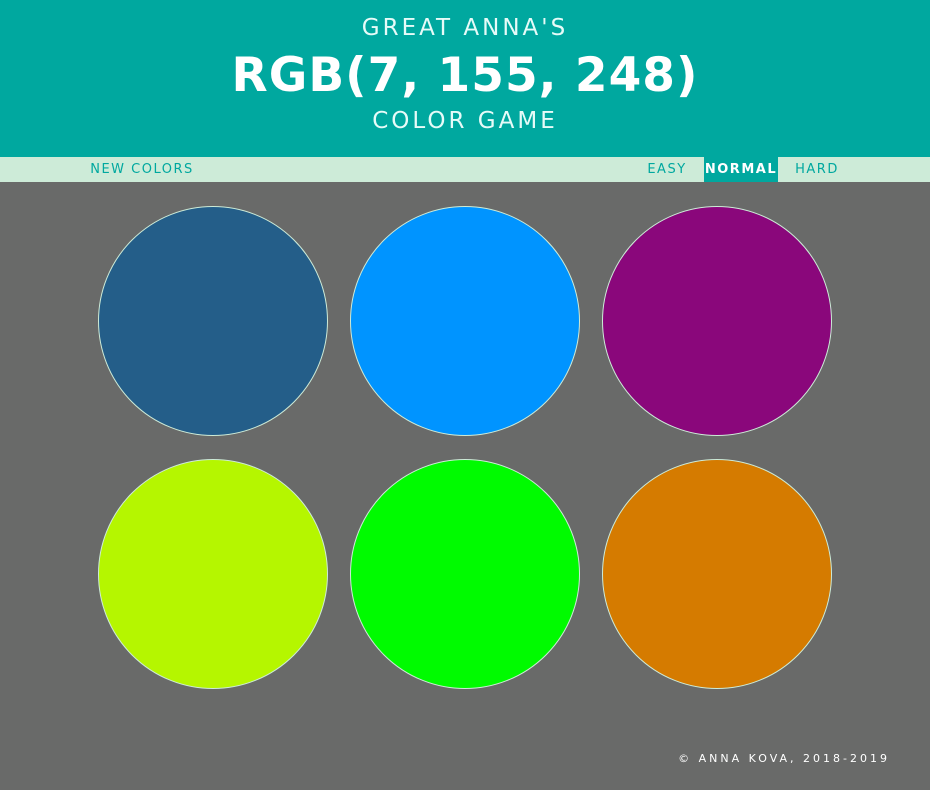  I want to click on header-top-line: GREAT ANNA'S, so click(465, 28).